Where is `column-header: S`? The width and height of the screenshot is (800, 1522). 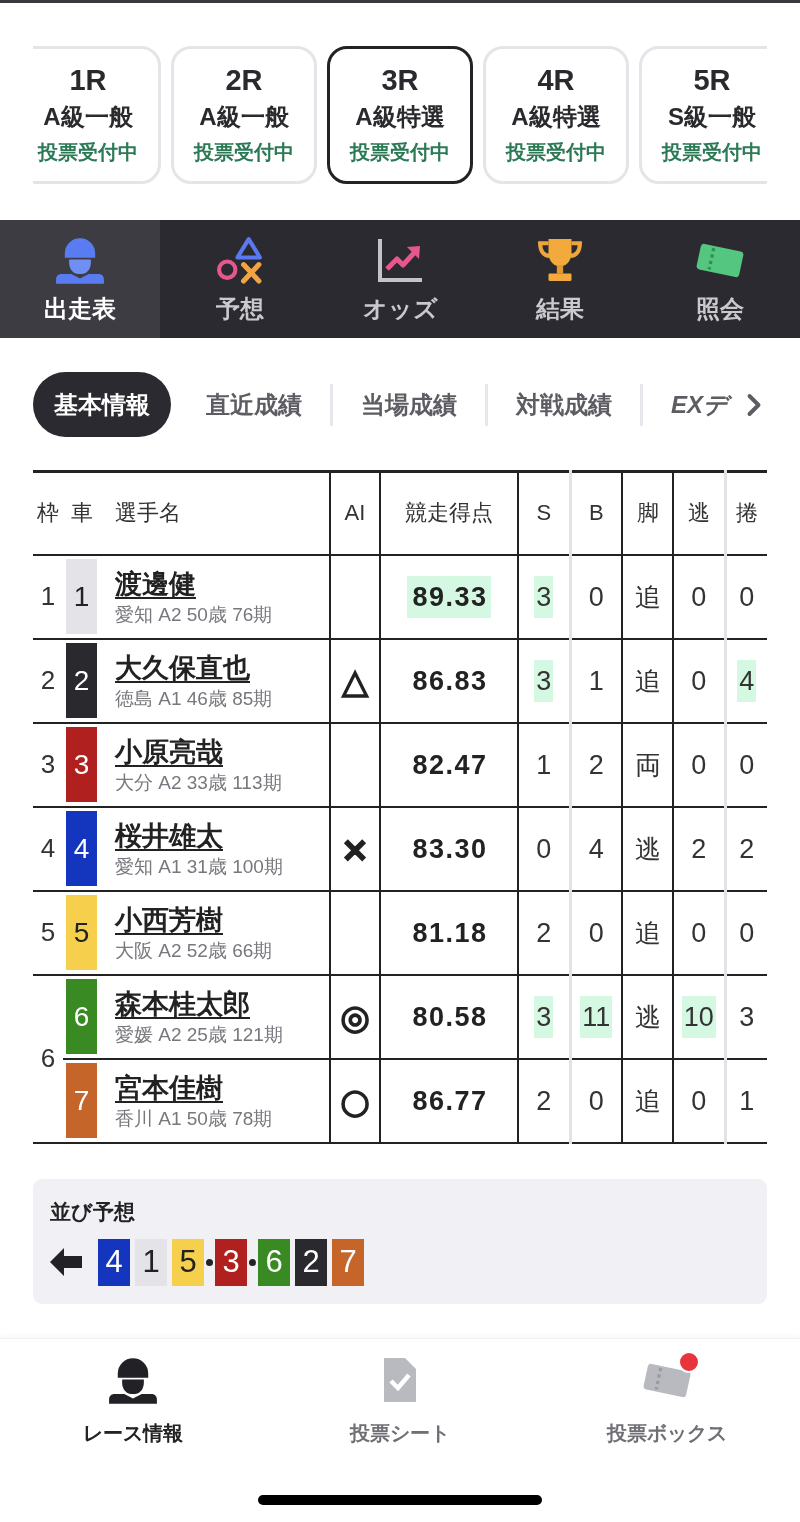 column-header: S is located at coordinates (544, 513).